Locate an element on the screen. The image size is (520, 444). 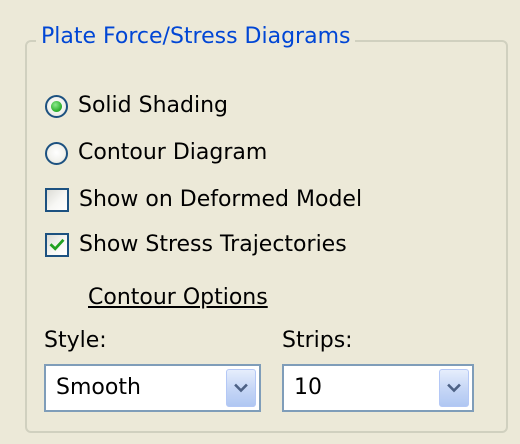
group-title: Plate Force/Stress Diagrams is located at coordinates (196, 37).